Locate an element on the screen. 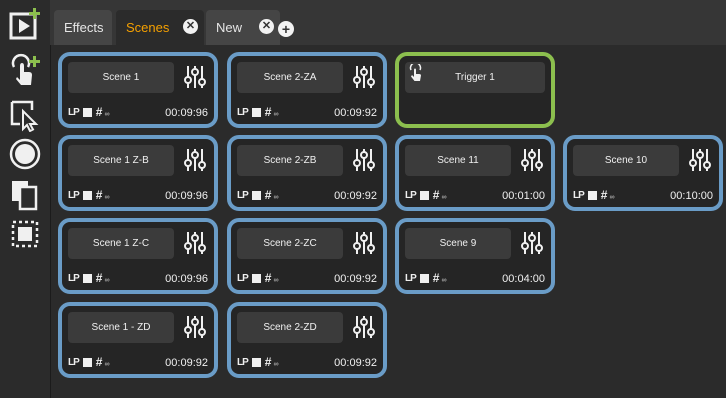 This screenshot has height=398, width=726. scene-name-box: Scene 2-ZA is located at coordinates (290, 77).